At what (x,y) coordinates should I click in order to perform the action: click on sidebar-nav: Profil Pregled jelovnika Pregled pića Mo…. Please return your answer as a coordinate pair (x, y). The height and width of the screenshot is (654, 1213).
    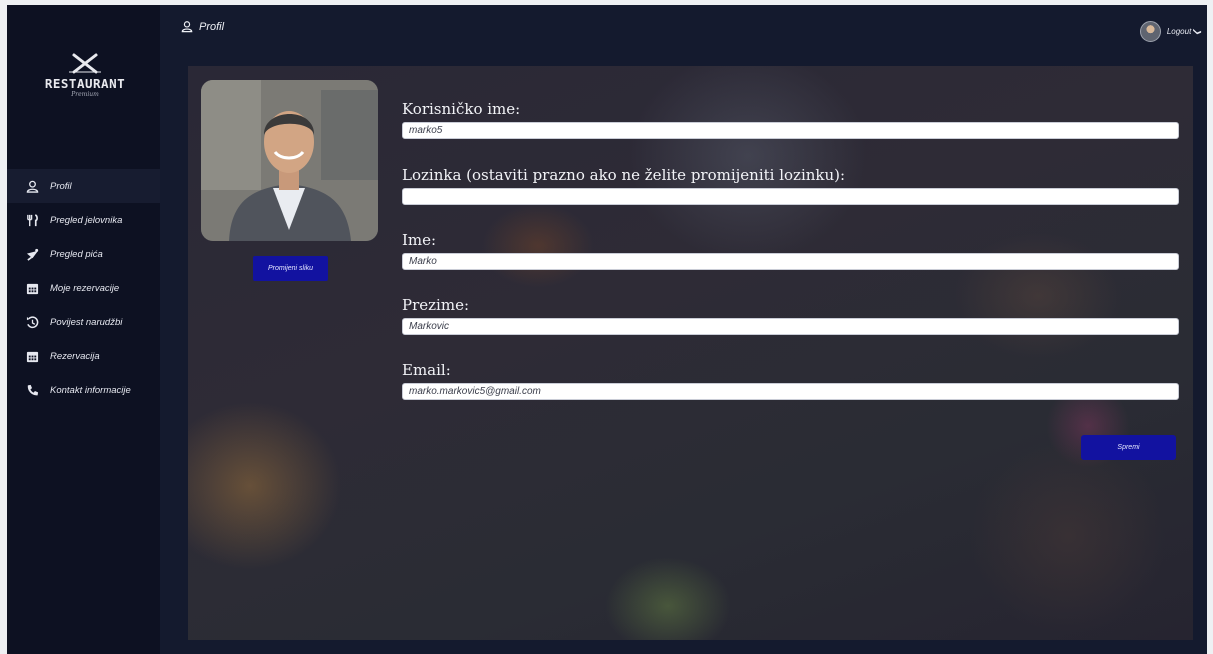
    Looking at the image, I should click on (83, 288).